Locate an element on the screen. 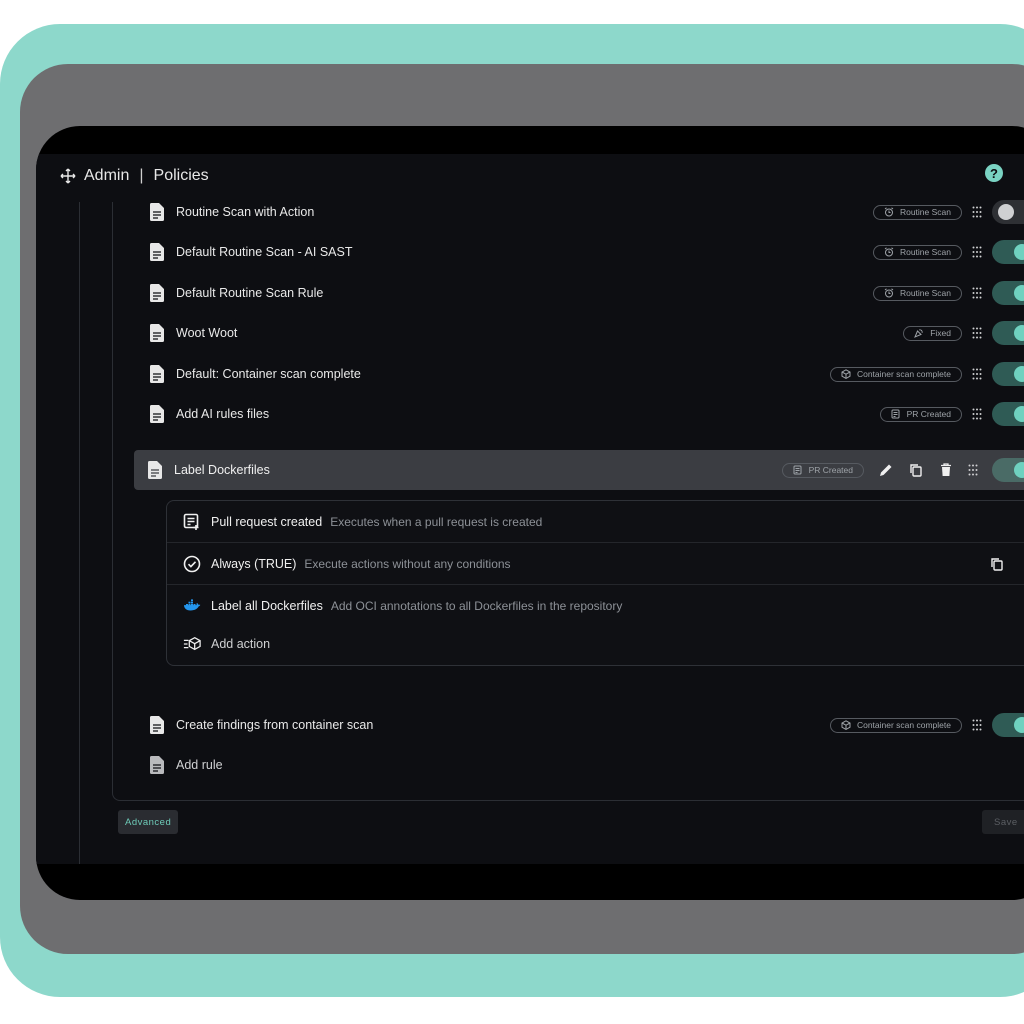  rule-row: Default Routine Scan Rule Routine Scan is located at coordinates (580, 293).